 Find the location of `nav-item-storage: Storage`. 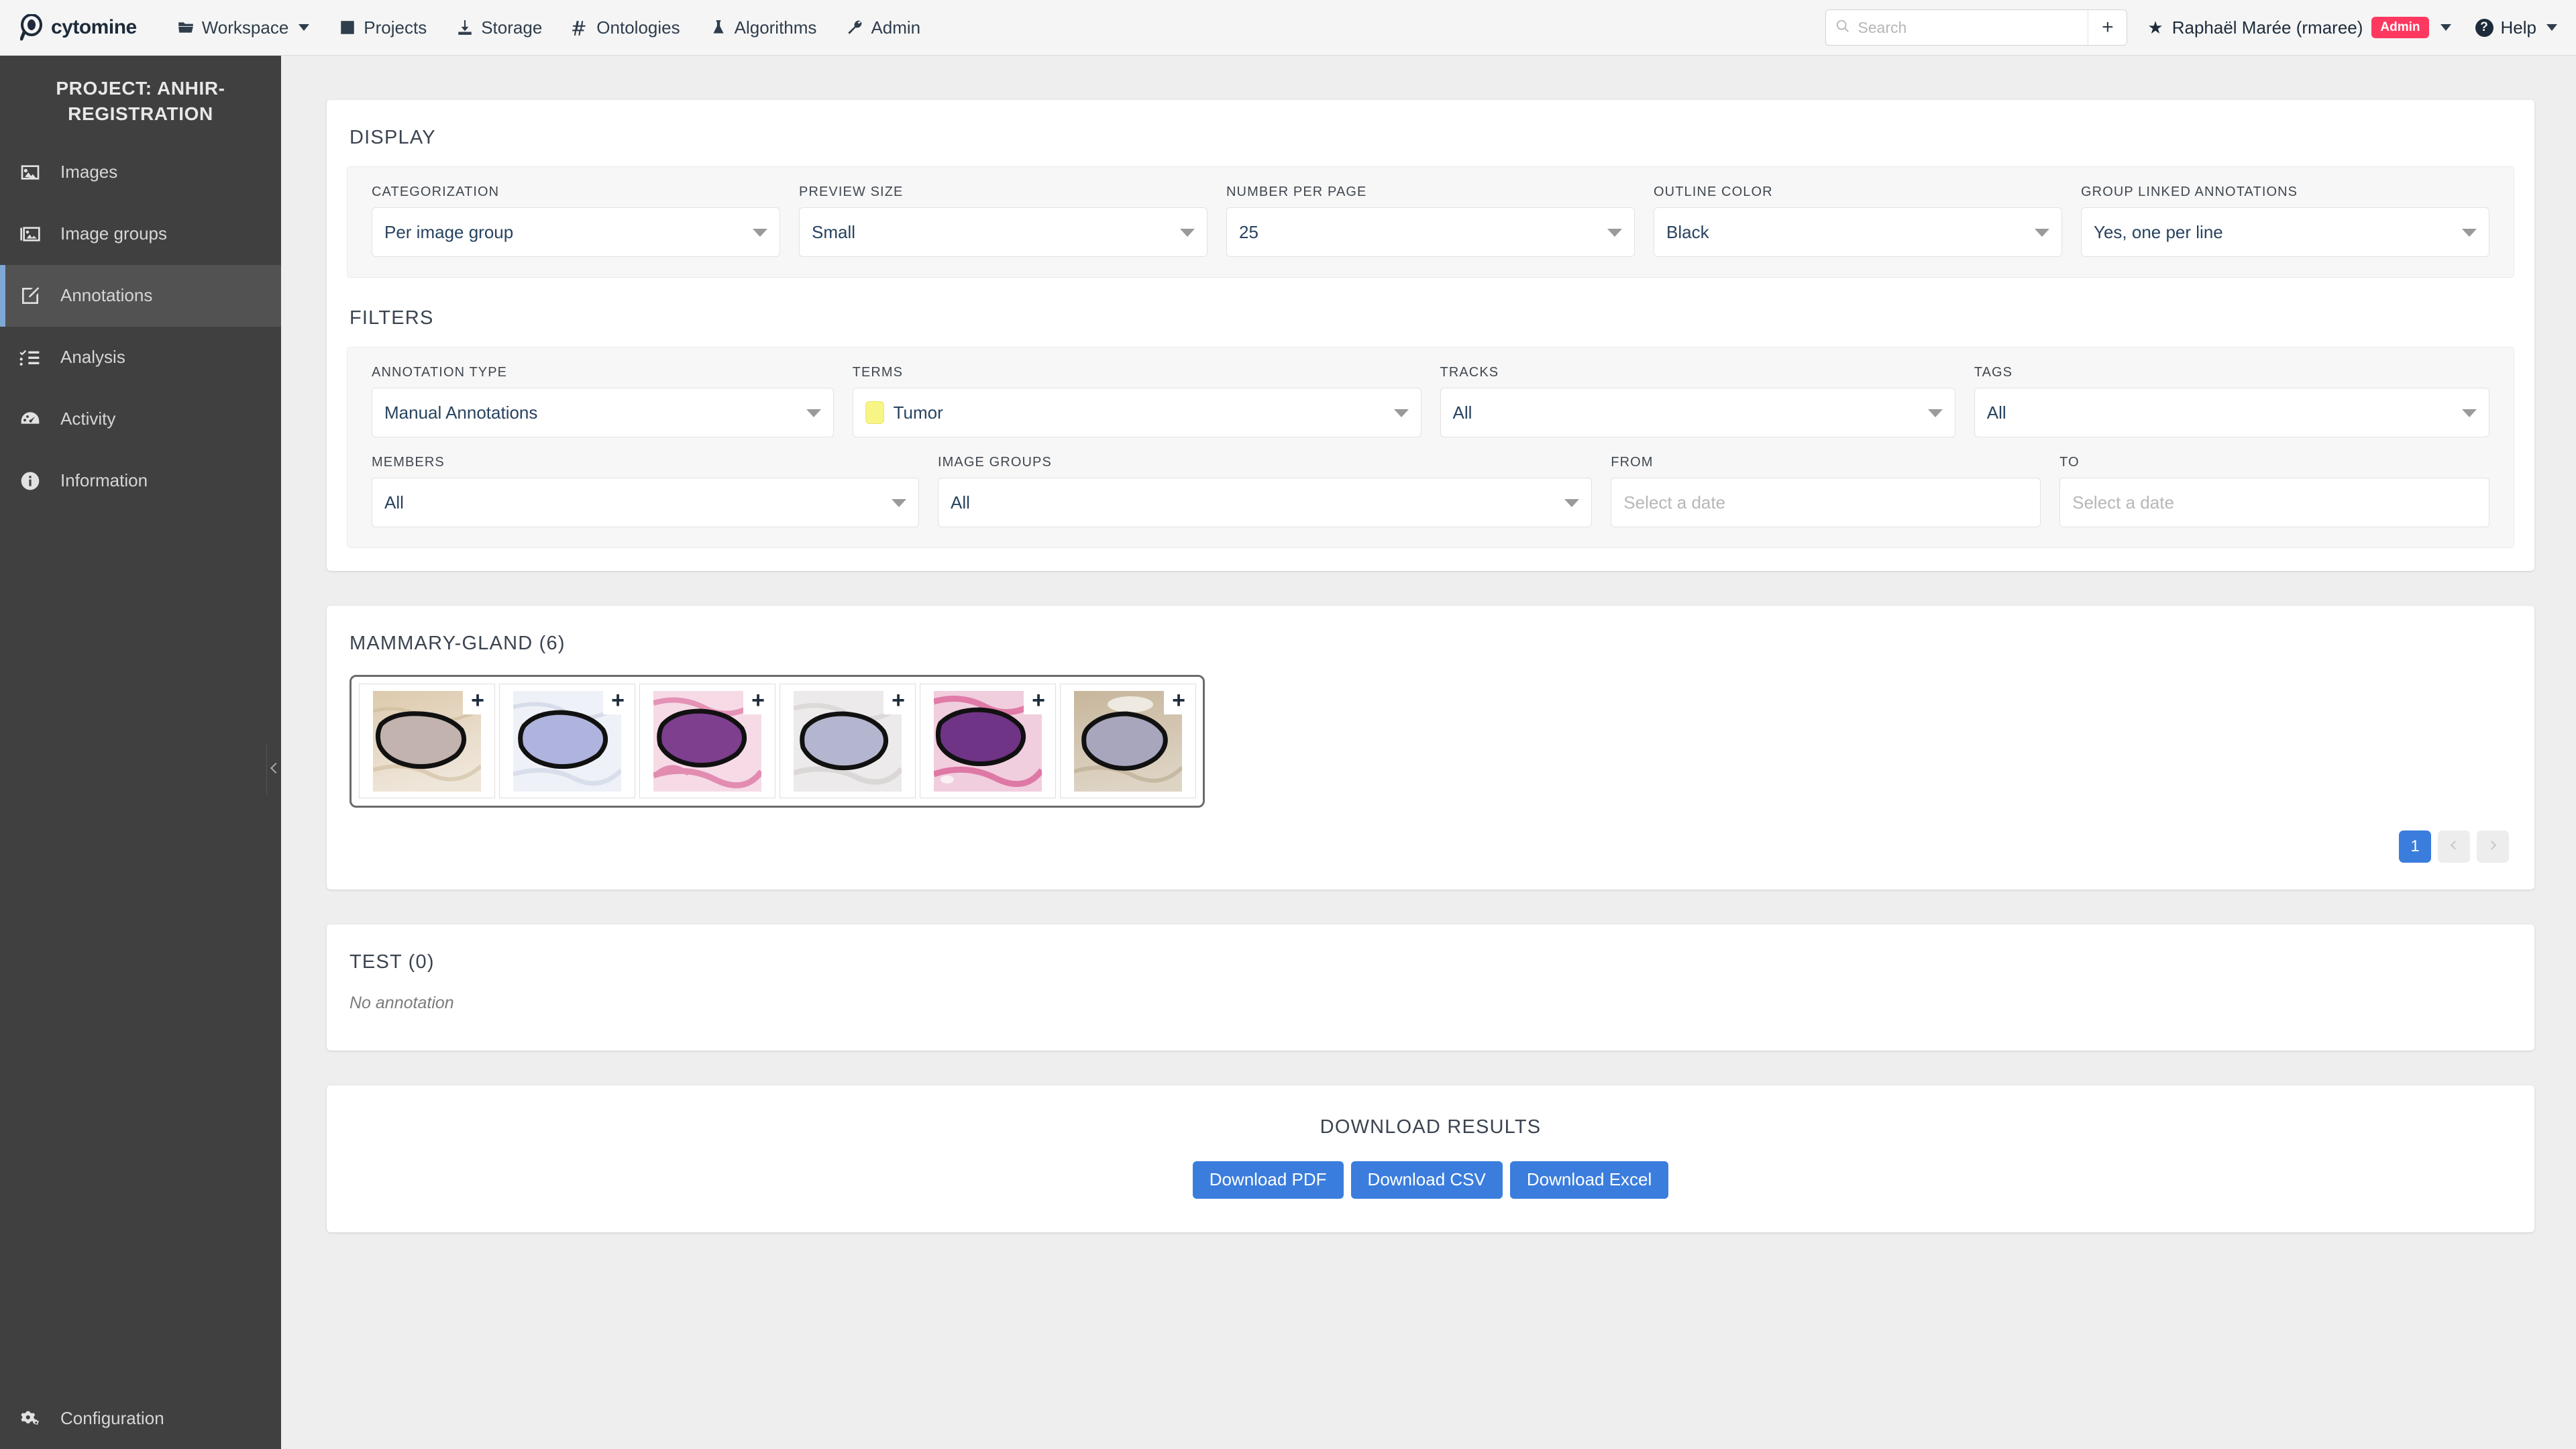

nav-item-storage: Storage is located at coordinates (499, 27).